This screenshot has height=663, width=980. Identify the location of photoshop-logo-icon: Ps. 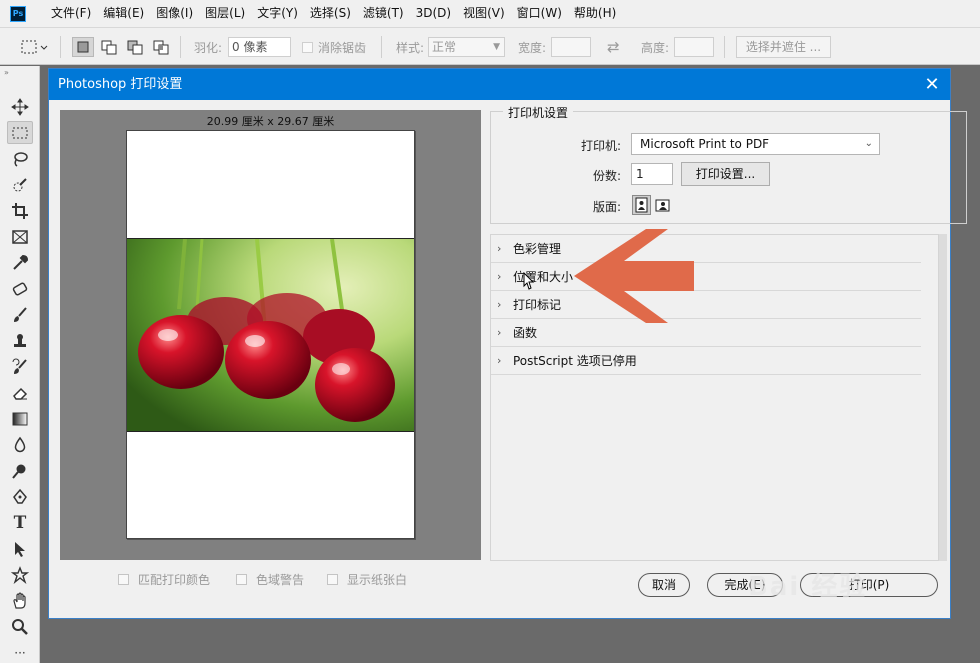
(18, 13).